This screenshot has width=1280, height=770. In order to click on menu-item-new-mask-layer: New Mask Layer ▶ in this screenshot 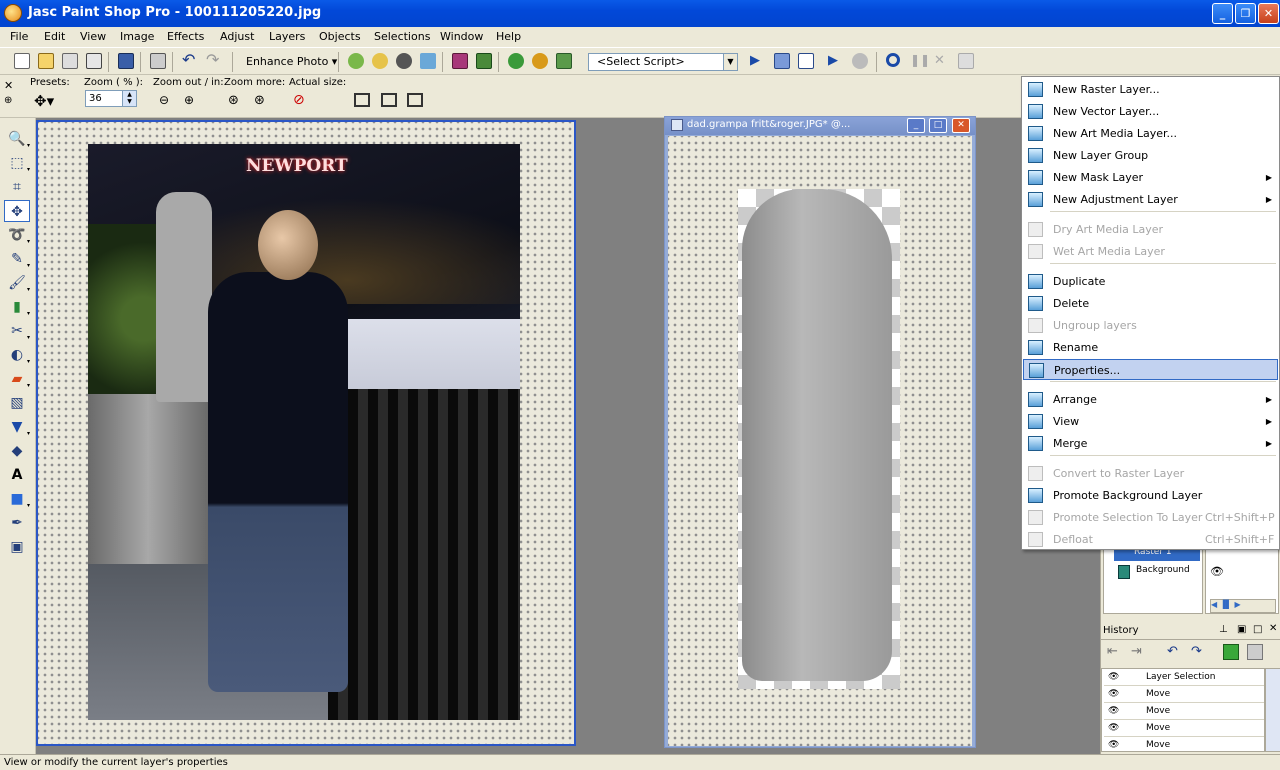, I will do `click(1150, 177)`.